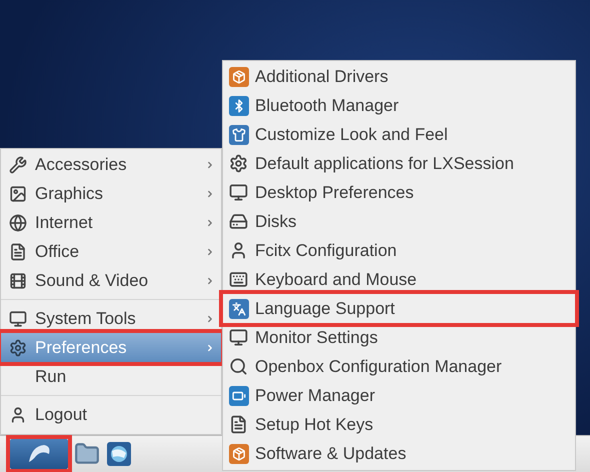  What do you see at coordinates (18, 165) in the screenshot?
I see `tools-icon` at bounding box center [18, 165].